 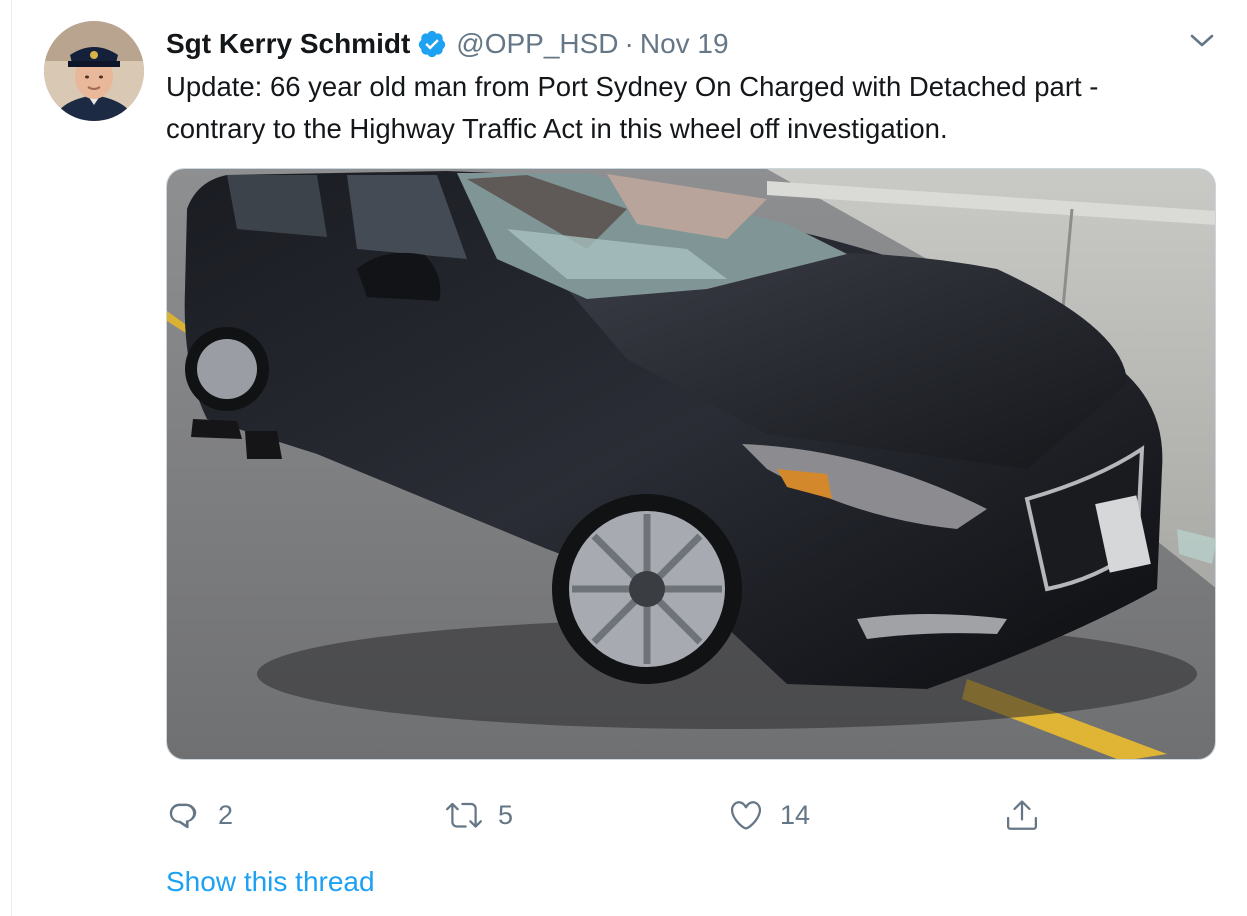 I want to click on retweet-count: 5, so click(x=506, y=814).